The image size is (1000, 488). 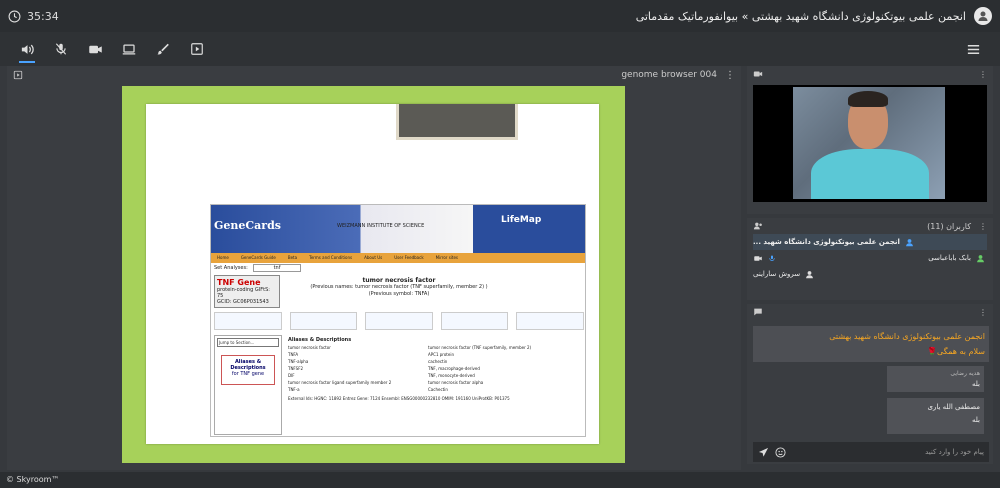 I want to click on session-timer: 35:34, so click(x=33, y=16).